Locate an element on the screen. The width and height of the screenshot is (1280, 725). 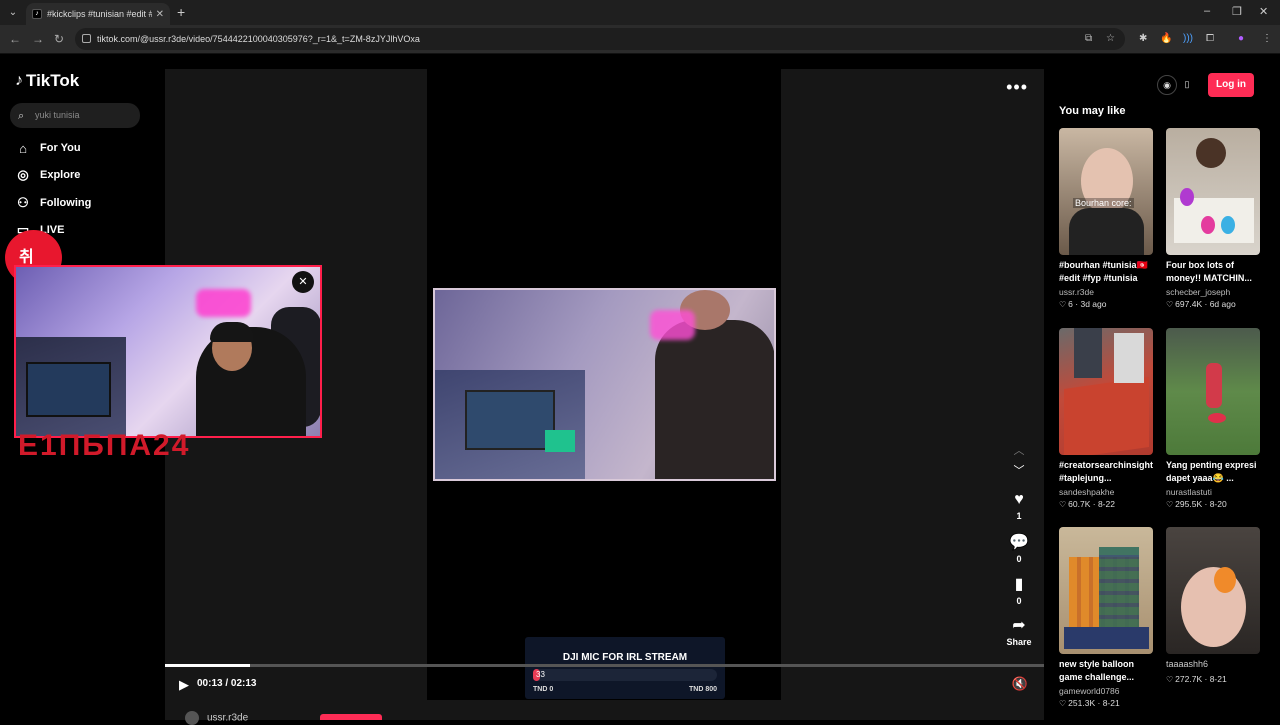
search-input: ⌕ yuki tunisia is located at coordinates (75, 115).